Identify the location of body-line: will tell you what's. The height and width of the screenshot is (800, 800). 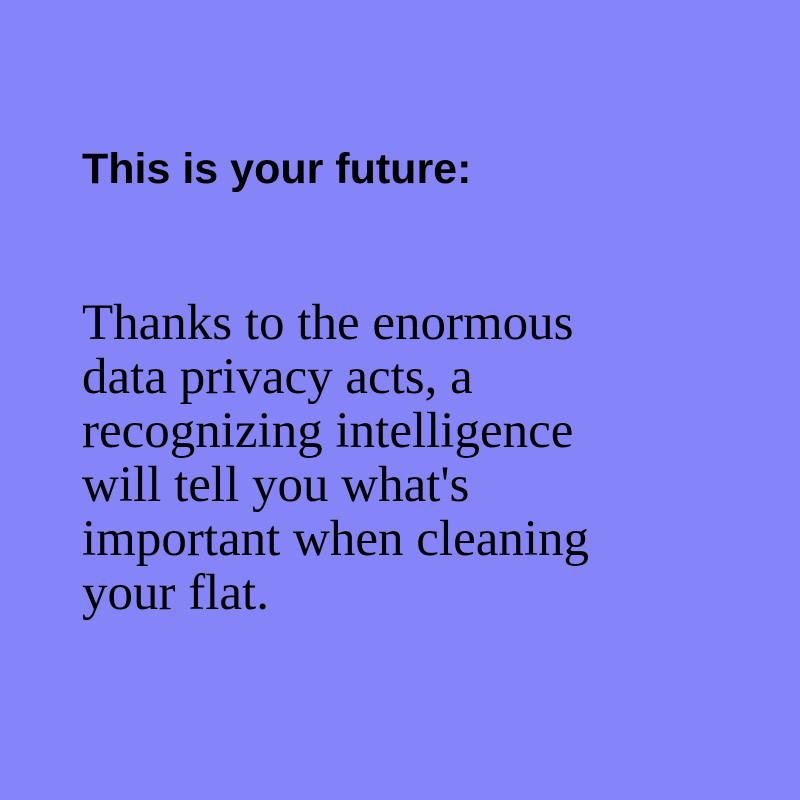
(276, 485).